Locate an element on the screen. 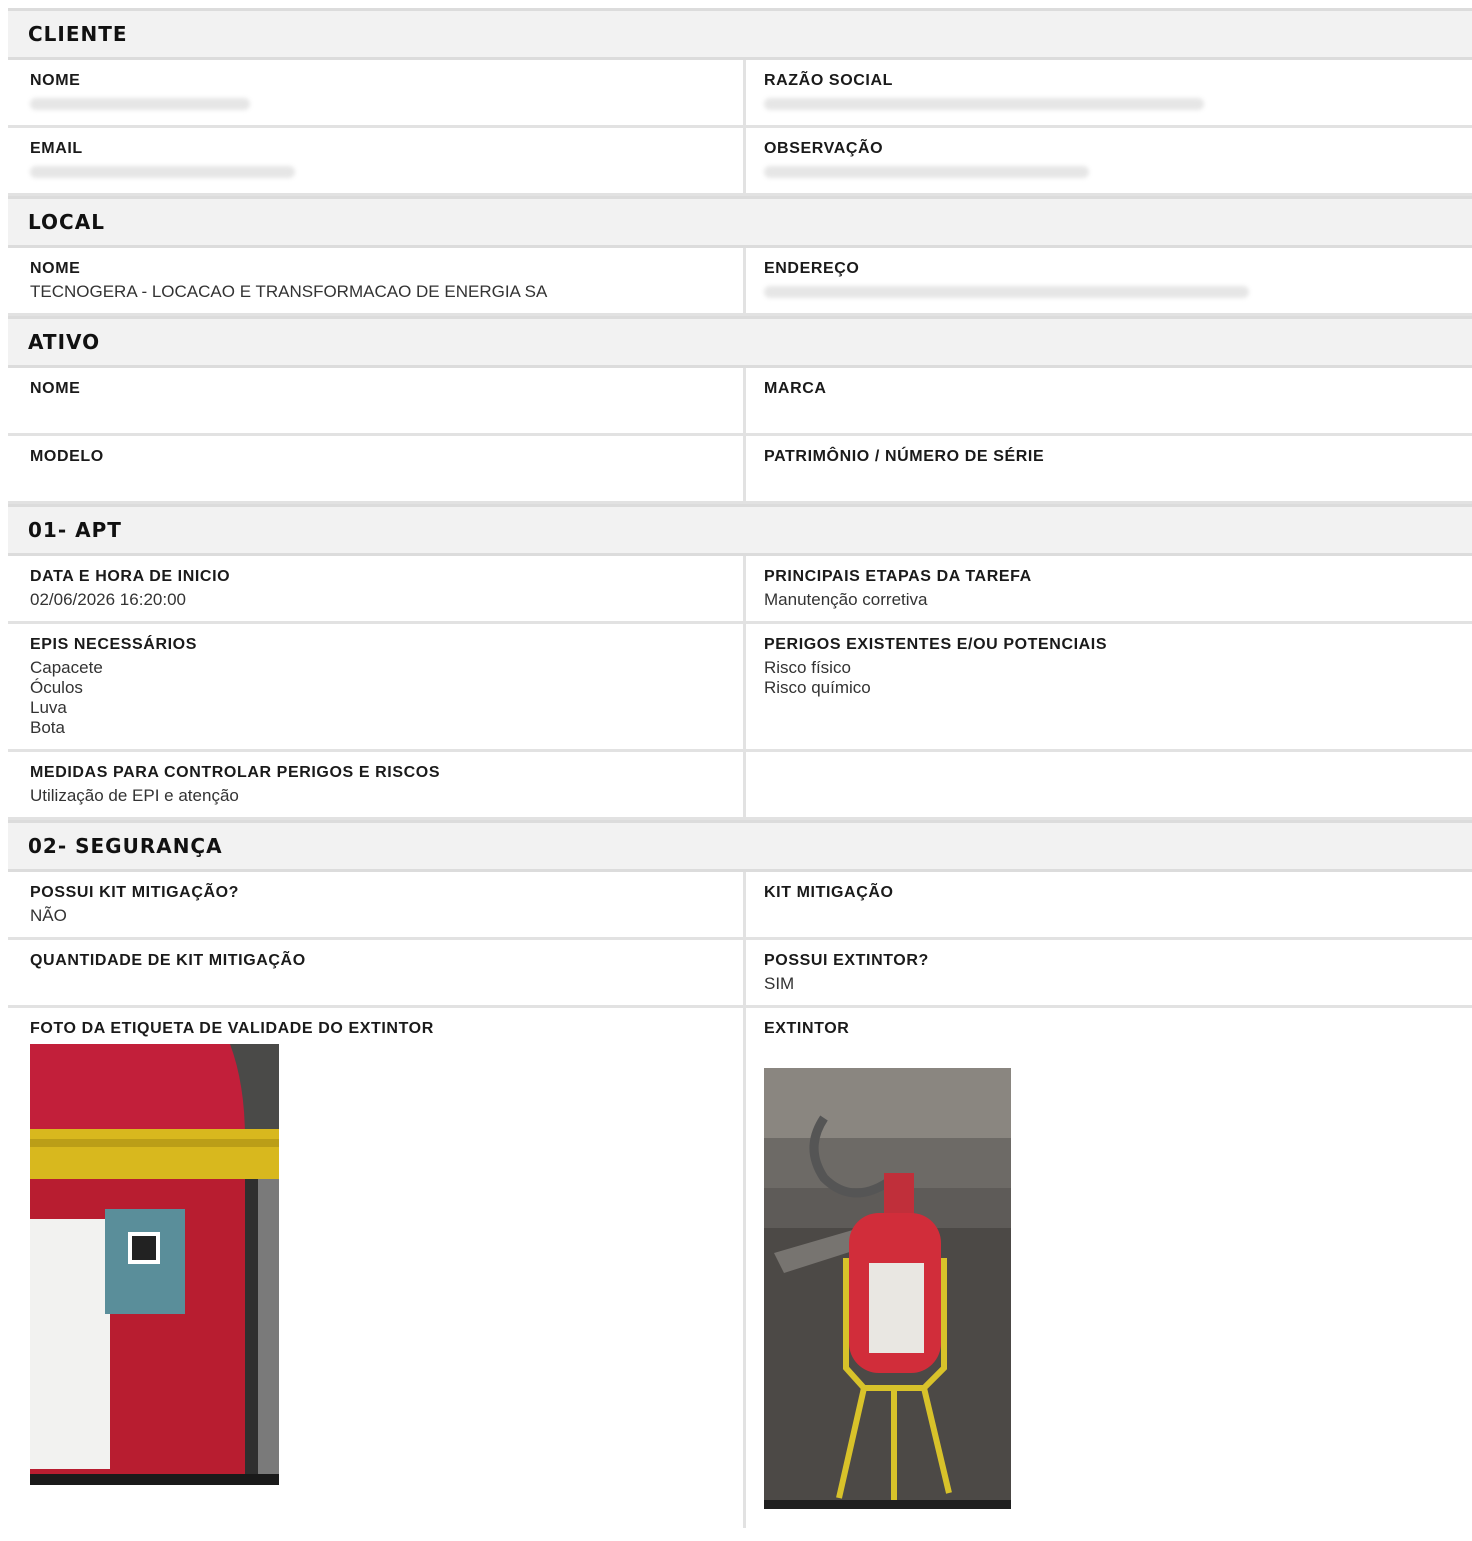  ativo-nome-cell: NOME is located at coordinates (375, 400).